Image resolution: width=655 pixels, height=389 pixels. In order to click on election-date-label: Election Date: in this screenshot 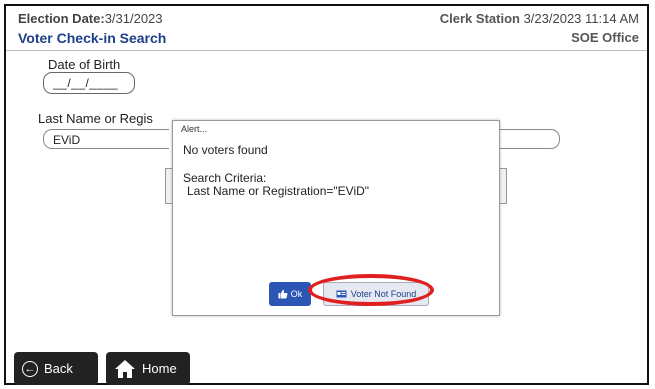, I will do `click(61, 18)`.